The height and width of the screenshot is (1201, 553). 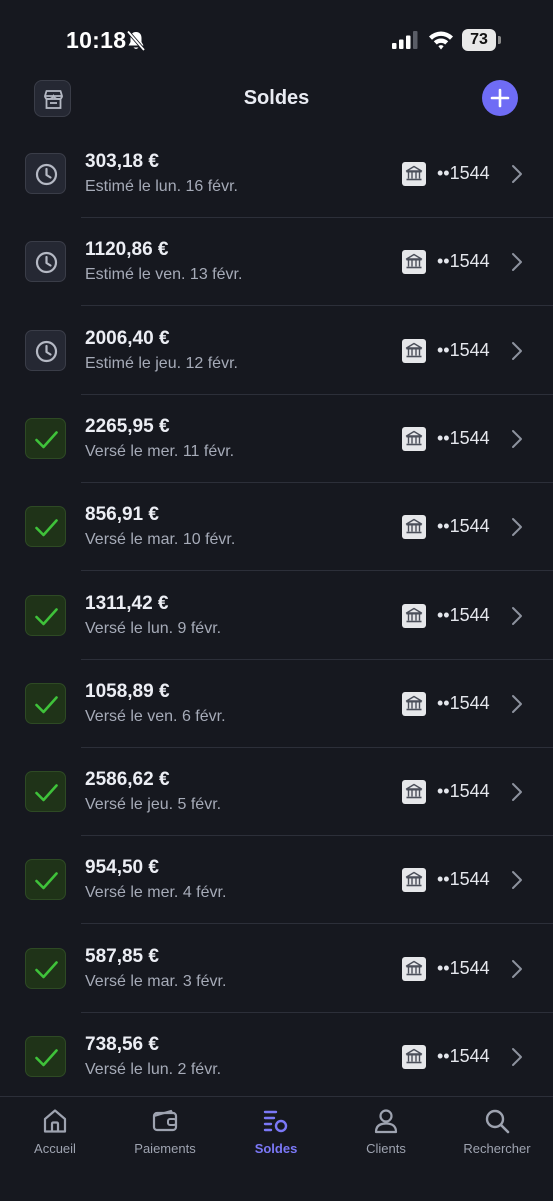 I want to click on clock-icon, so click(x=46, y=351).